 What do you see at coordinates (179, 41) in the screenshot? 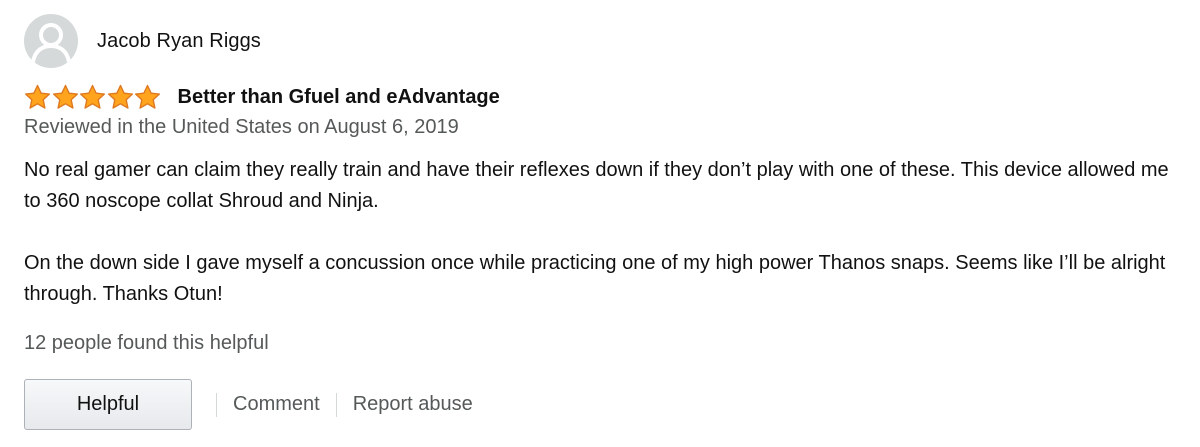
I see `reviewer-name: Jacob Ryan Riggs` at bounding box center [179, 41].